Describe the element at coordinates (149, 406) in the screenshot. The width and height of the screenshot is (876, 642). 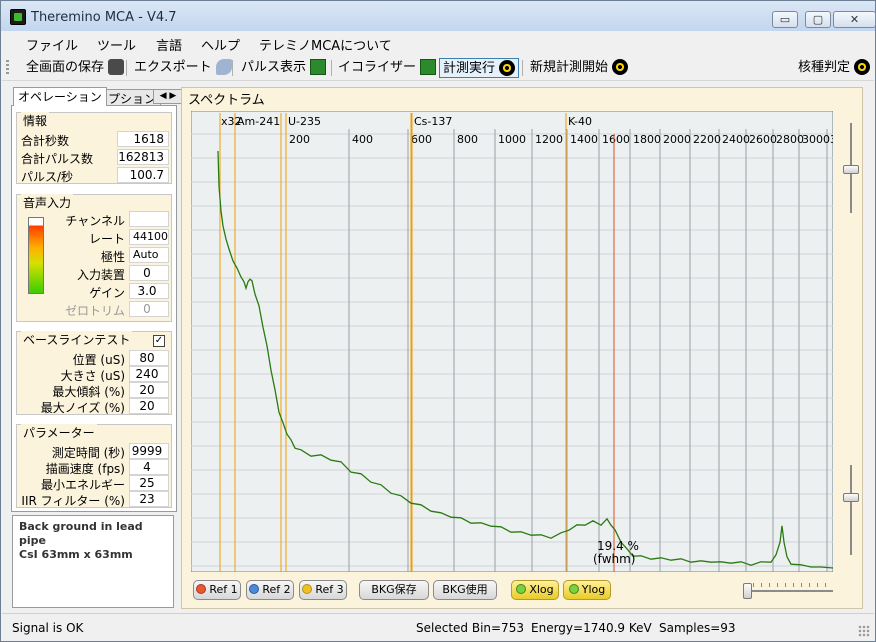
I see `max-noise-field: 20` at that location.